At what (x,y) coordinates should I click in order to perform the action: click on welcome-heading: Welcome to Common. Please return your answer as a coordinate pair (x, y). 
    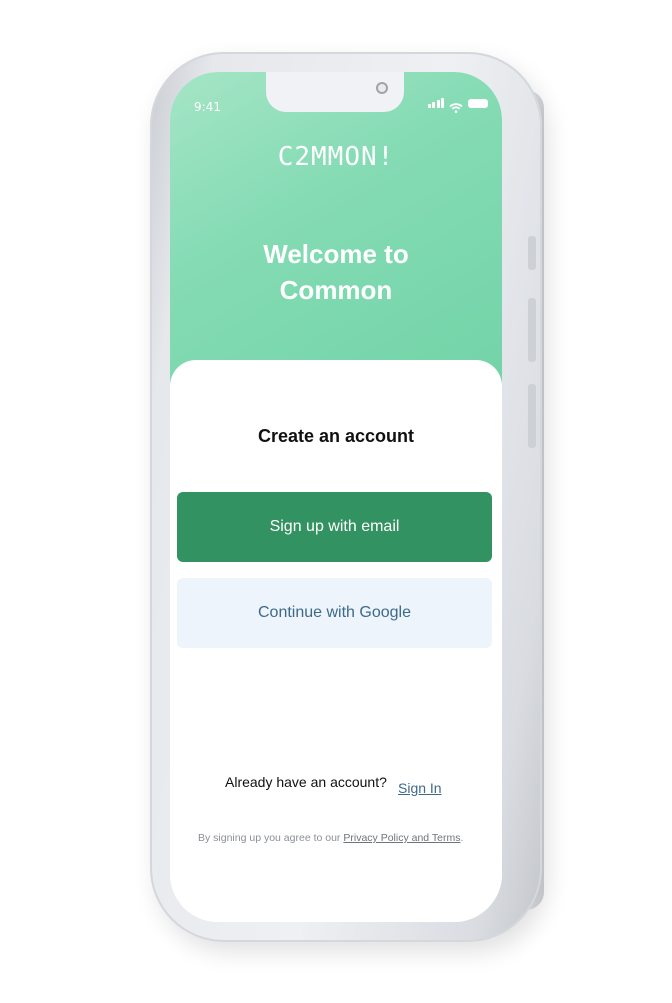
    Looking at the image, I should click on (336, 272).